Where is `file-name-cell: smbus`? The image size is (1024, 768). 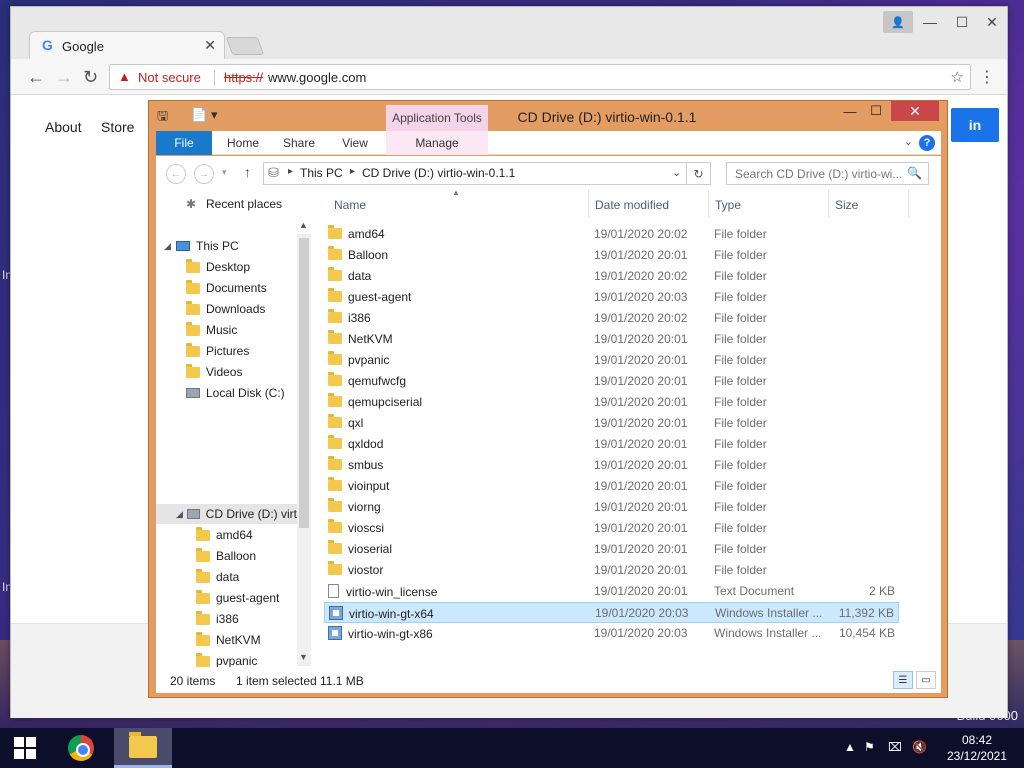
file-name-cell: smbus is located at coordinates (355, 464).